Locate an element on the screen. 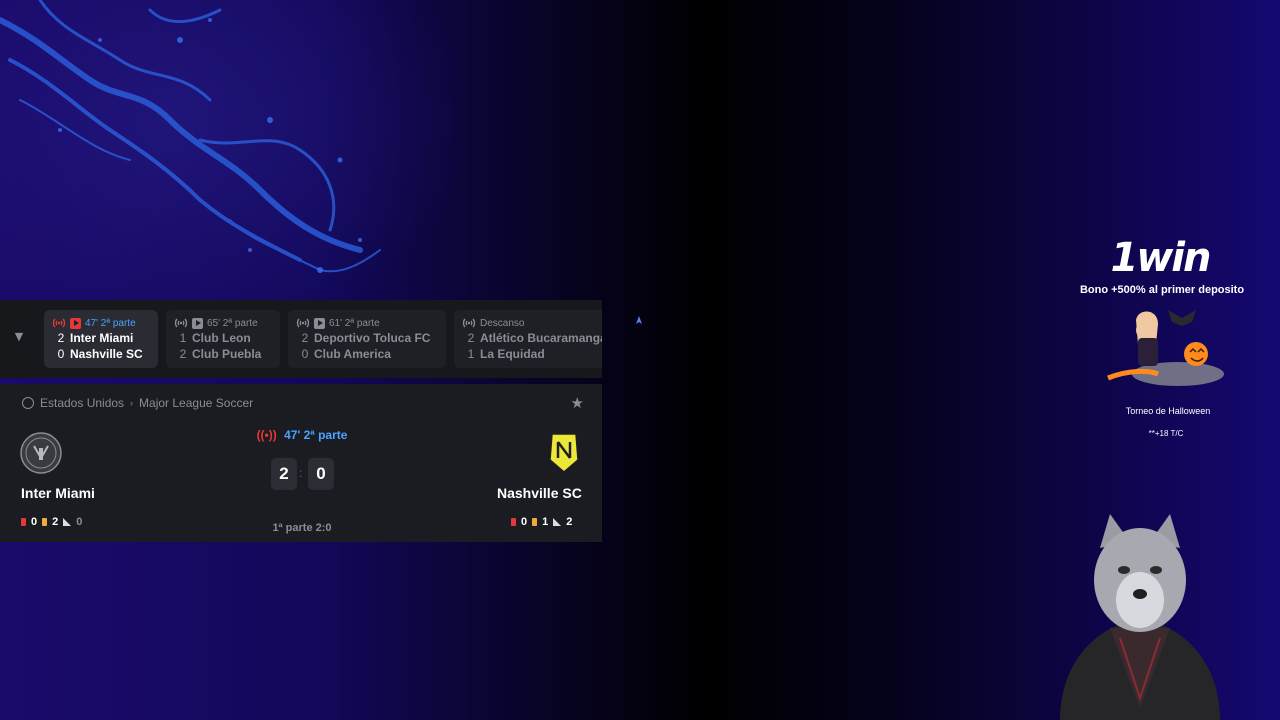  match-status: 61' 2ª parte is located at coordinates (367, 323).